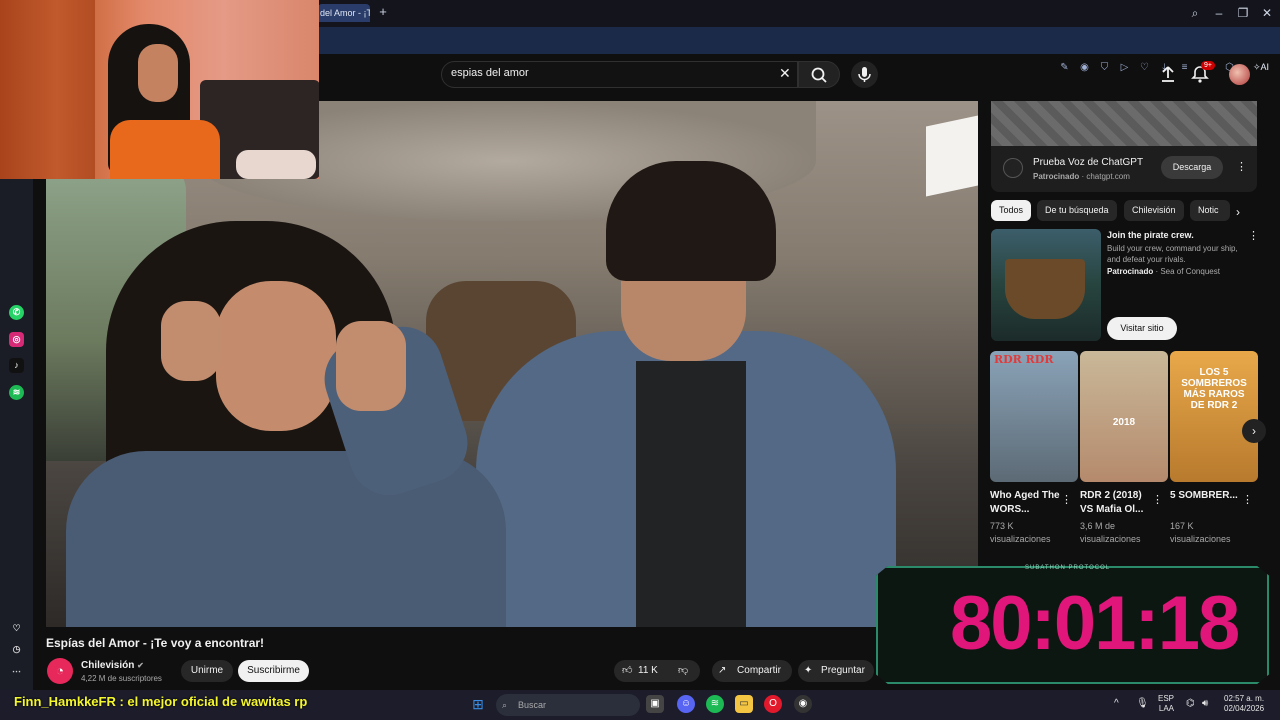 This screenshot has width=1280, height=720. Describe the element at coordinates (1257, 67) in the screenshot. I see `ai-icon: ✧` at that location.